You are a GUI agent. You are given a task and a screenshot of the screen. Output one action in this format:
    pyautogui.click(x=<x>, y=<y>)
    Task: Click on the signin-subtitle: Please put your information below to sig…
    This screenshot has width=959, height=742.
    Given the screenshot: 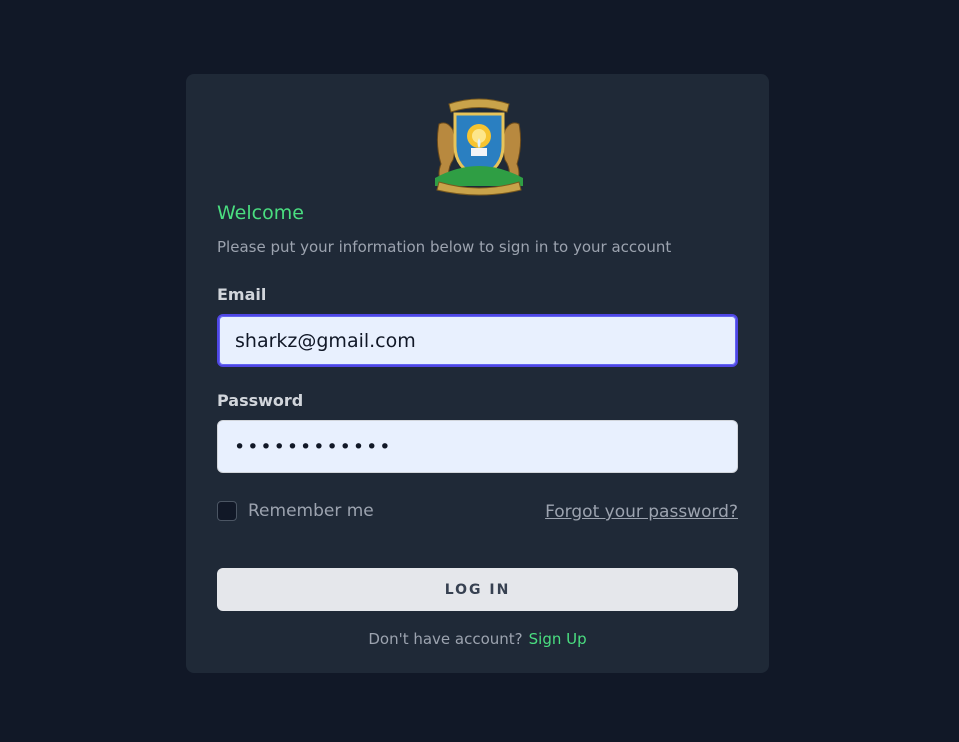 What is the action you would take?
    pyautogui.click(x=444, y=247)
    